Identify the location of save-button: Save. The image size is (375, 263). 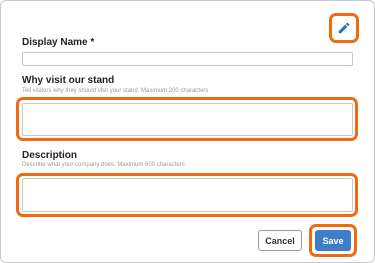
(333, 240).